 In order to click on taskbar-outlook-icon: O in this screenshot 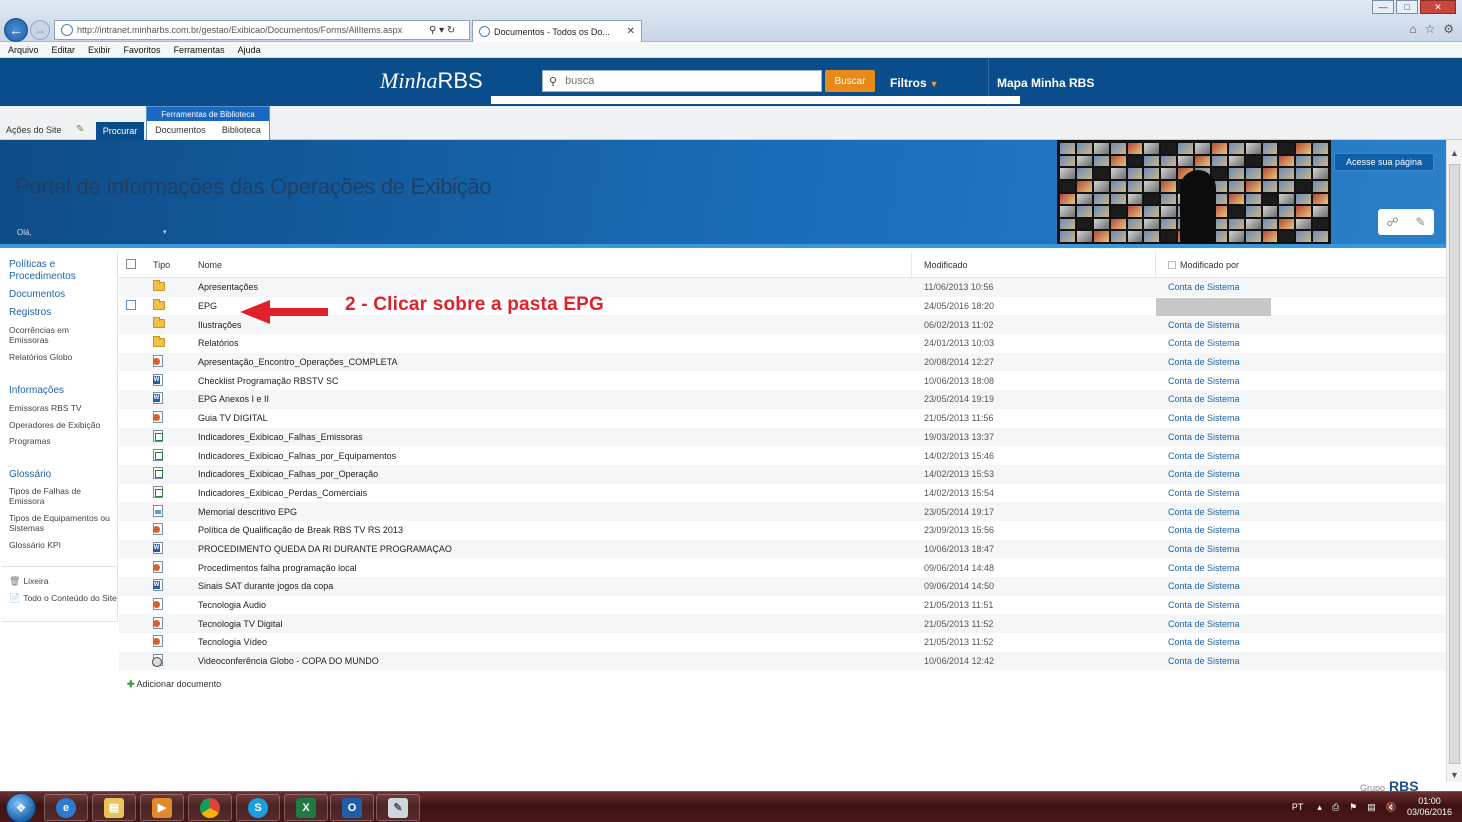, I will do `click(352, 807)`.